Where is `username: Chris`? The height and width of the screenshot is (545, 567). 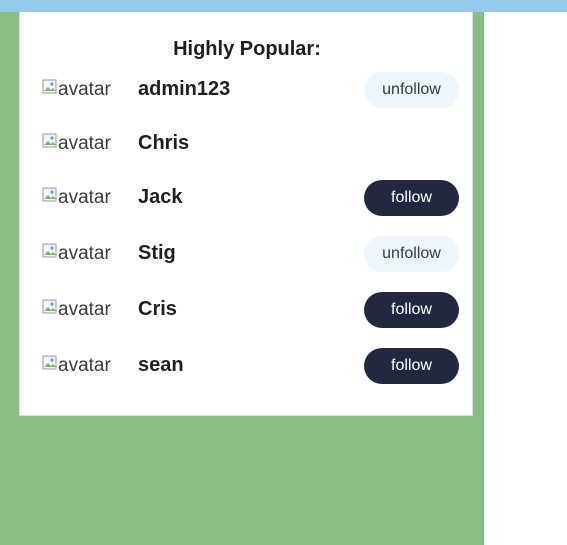
username: Chris is located at coordinates (163, 143).